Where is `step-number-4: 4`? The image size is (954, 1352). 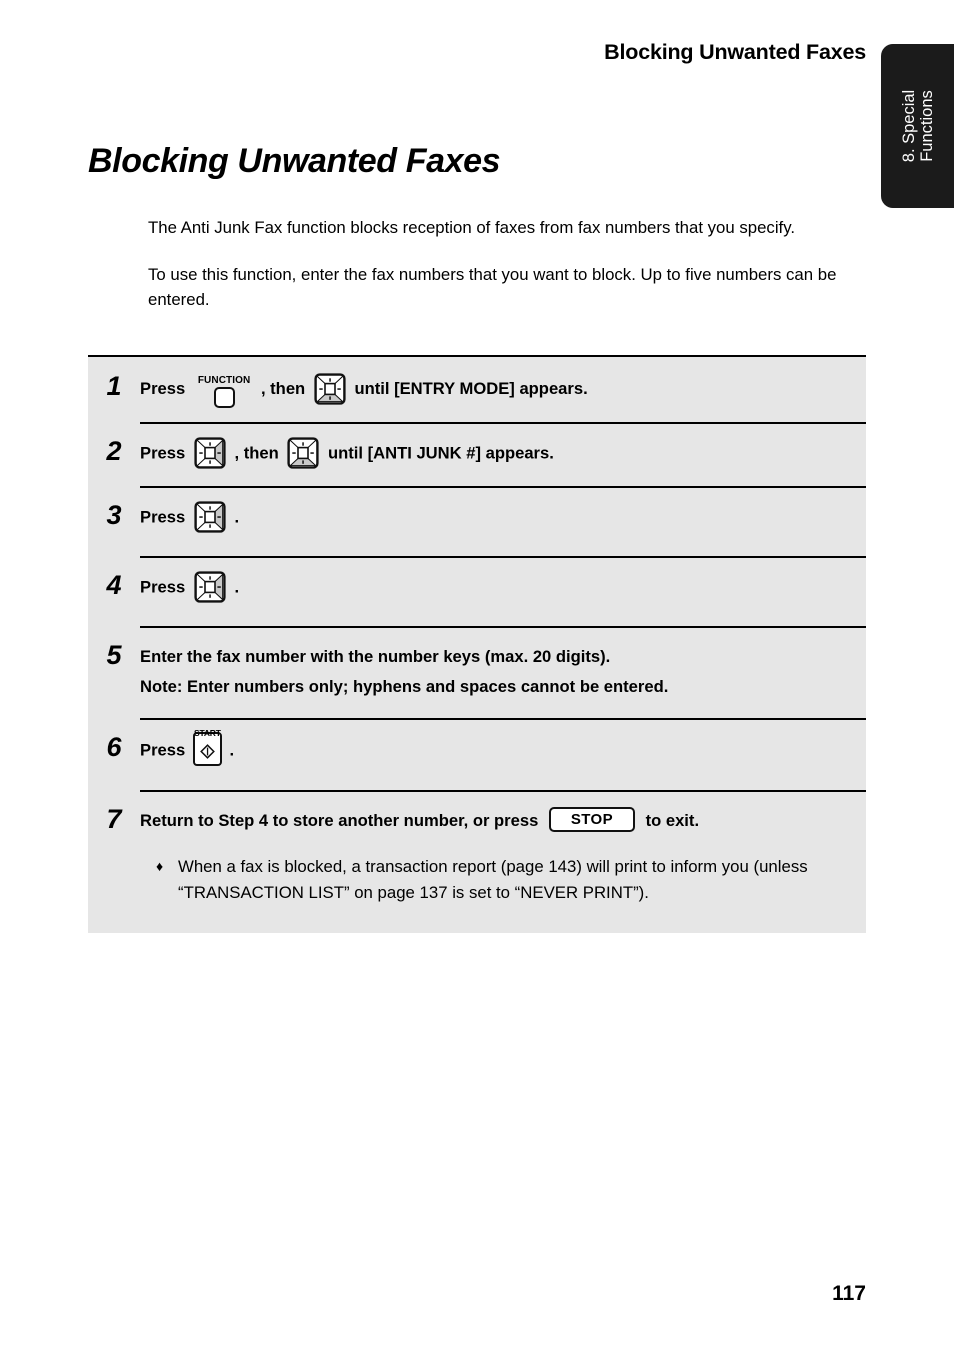
step-number-4: 4 is located at coordinates (114, 585).